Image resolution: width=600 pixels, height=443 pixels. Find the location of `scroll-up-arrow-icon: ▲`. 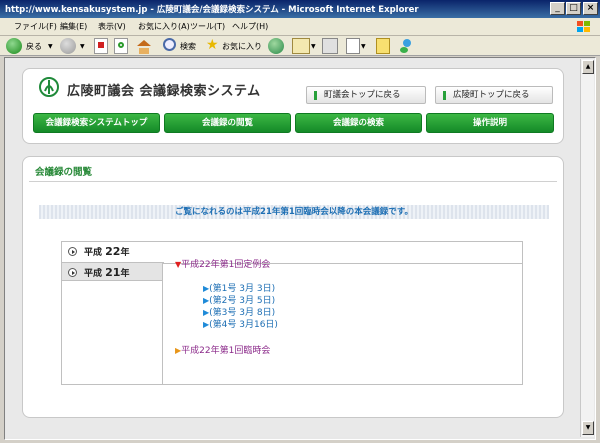

scroll-up-arrow-icon: ▲ is located at coordinates (588, 67).